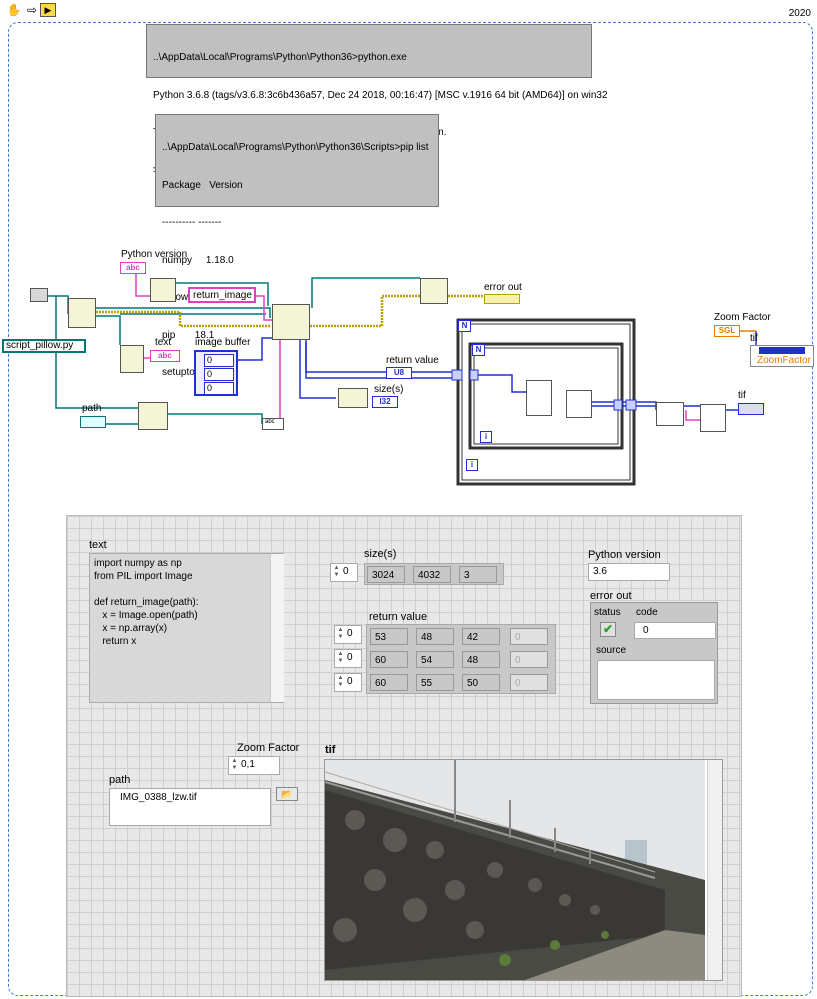 The width and height of the screenshot is (817, 999). What do you see at coordinates (675, 630) in the screenshot?
I see `error-code-field: 0` at bounding box center [675, 630].